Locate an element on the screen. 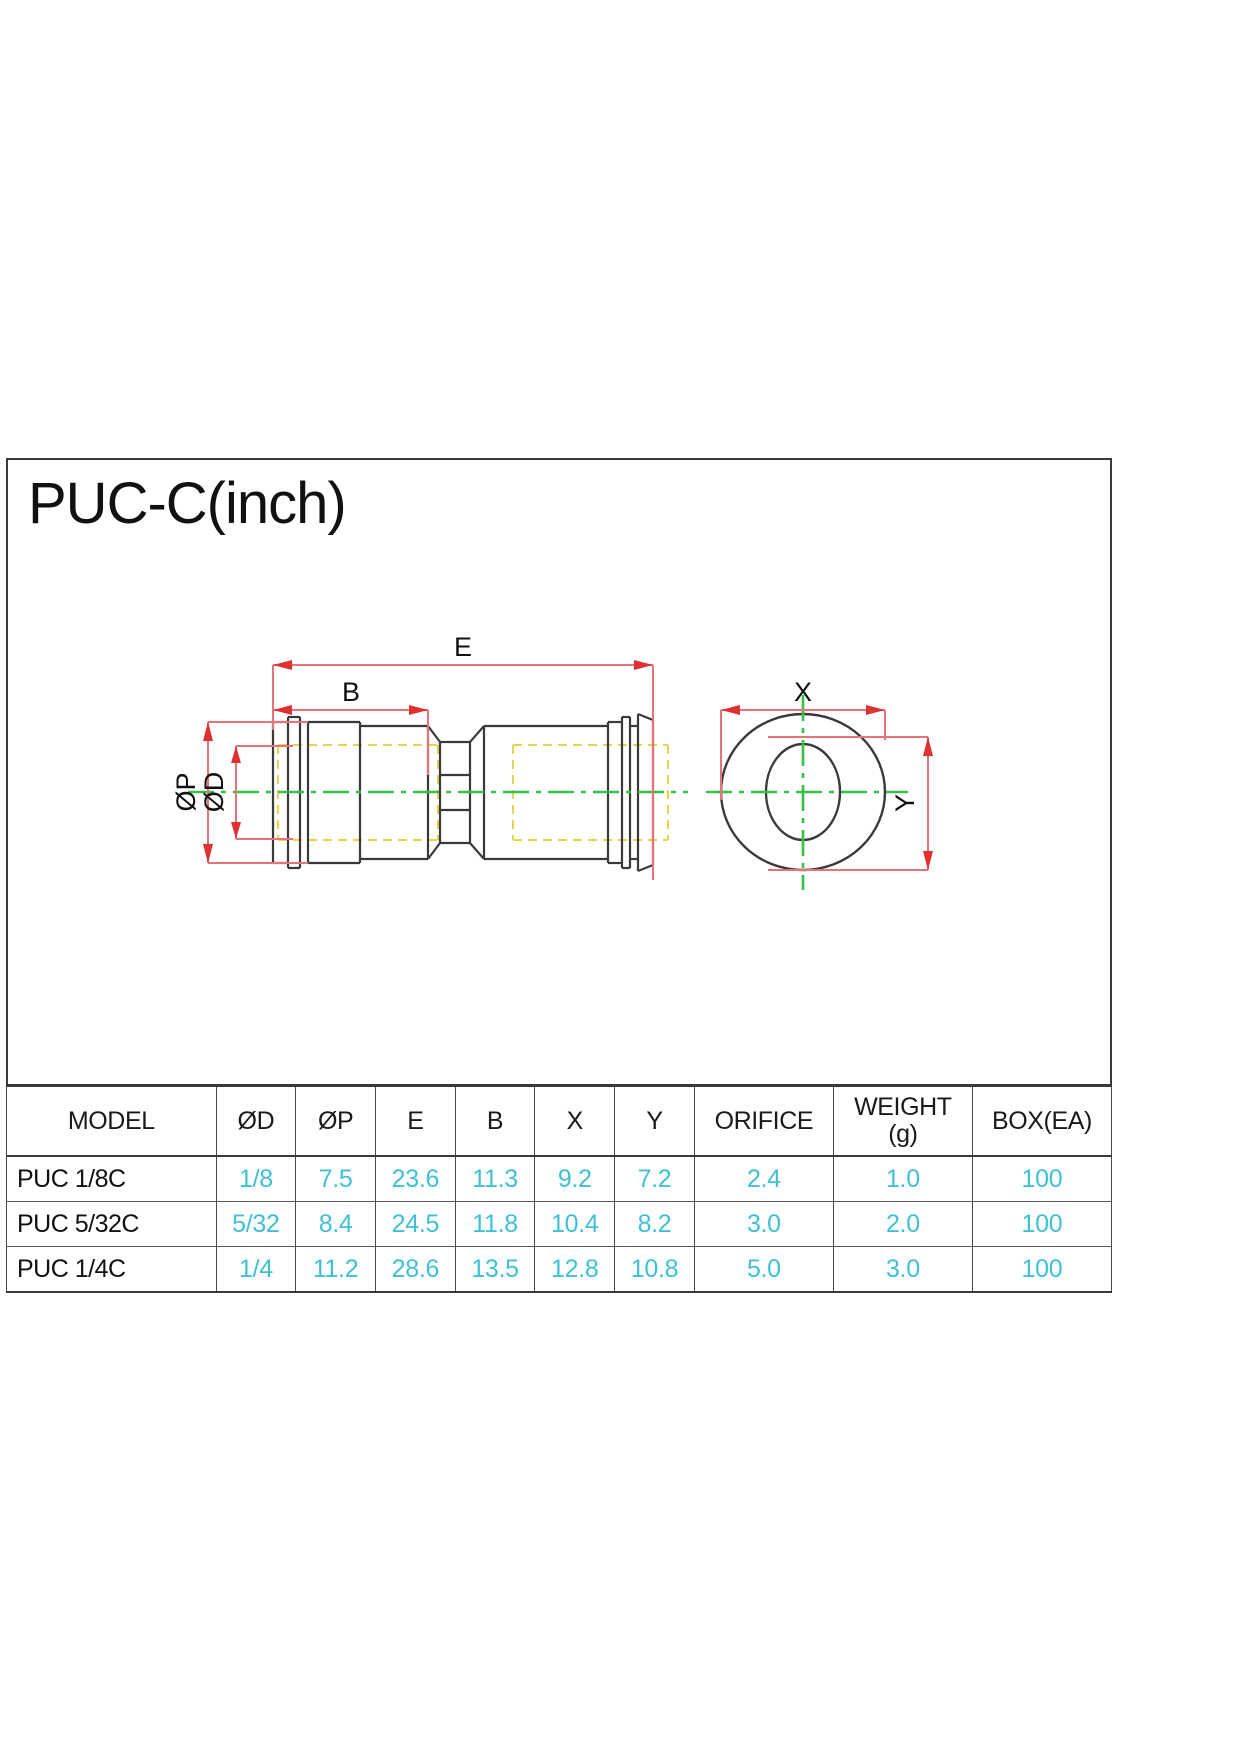 The width and height of the screenshot is (1241, 1754). column-header-weight-text: WEIGHT is located at coordinates (903, 1107).